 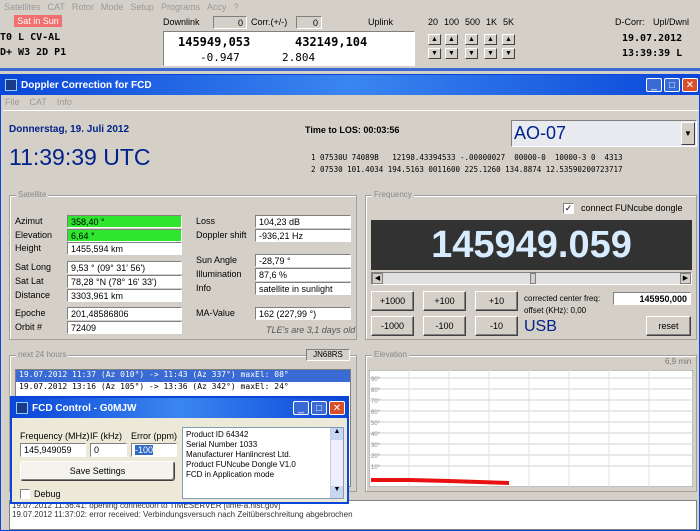 I want to click on fcd-info-line-4: Product FUNcube Dongle V1.0, so click(x=241, y=464).